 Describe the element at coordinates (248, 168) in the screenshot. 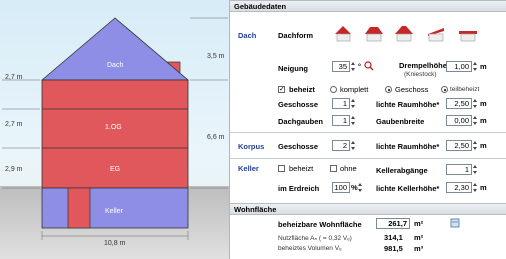

I see `keller-section-label: Keller` at that location.